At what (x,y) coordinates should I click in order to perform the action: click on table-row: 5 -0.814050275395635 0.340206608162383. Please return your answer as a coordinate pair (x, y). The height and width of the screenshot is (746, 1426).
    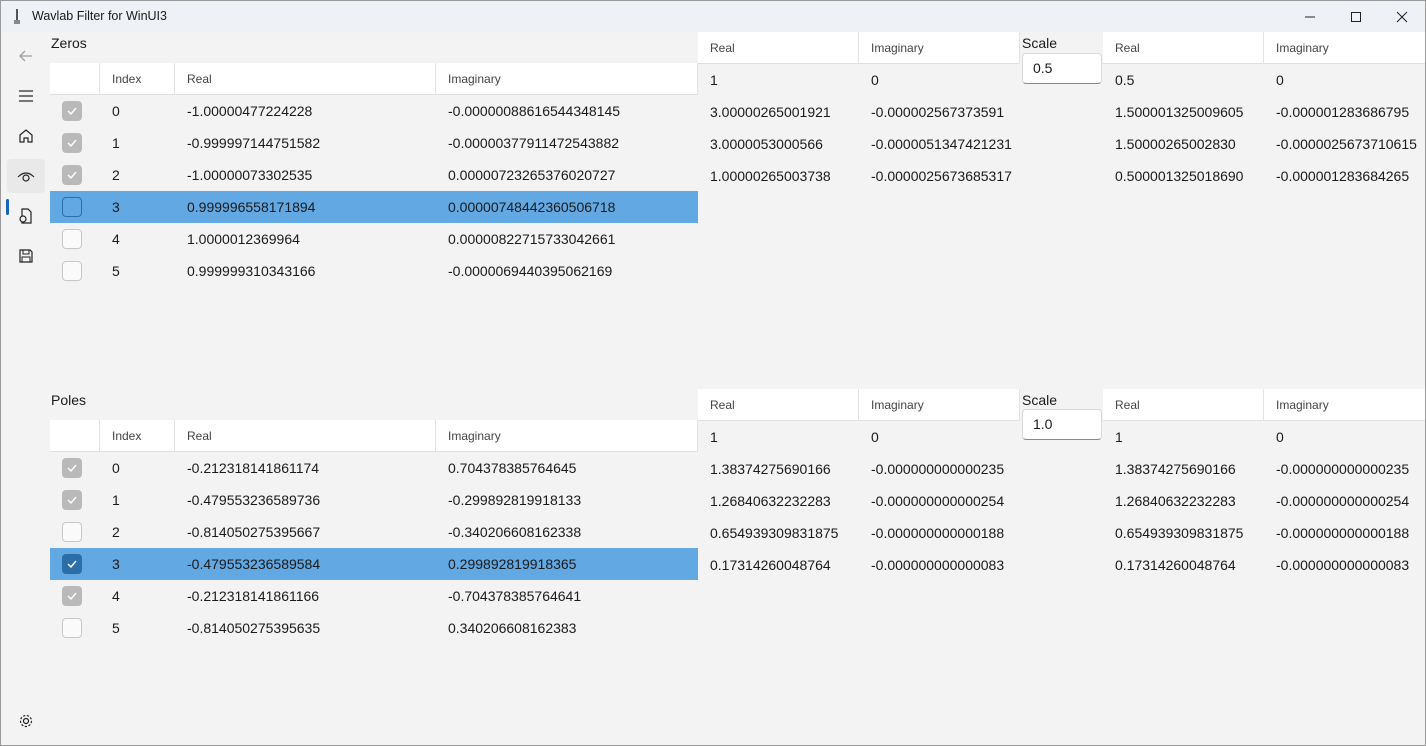
    Looking at the image, I should click on (374, 628).